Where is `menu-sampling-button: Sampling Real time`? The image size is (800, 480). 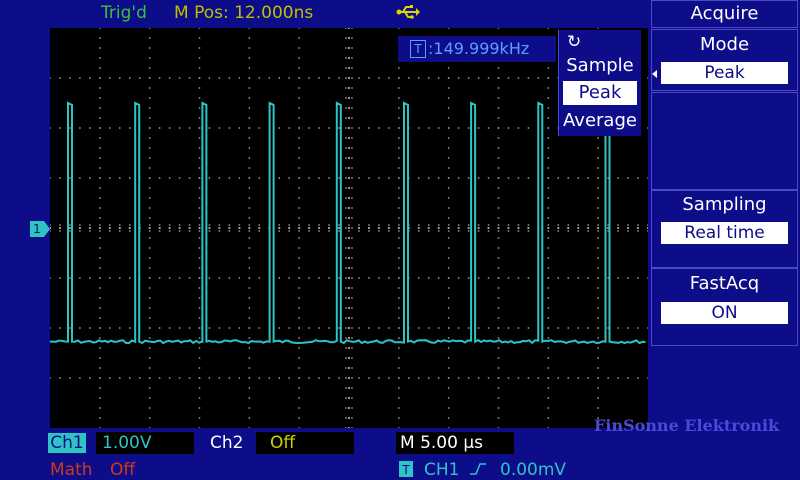 menu-sampling-button: Sampling Real time is located at coordinates (724, 229).